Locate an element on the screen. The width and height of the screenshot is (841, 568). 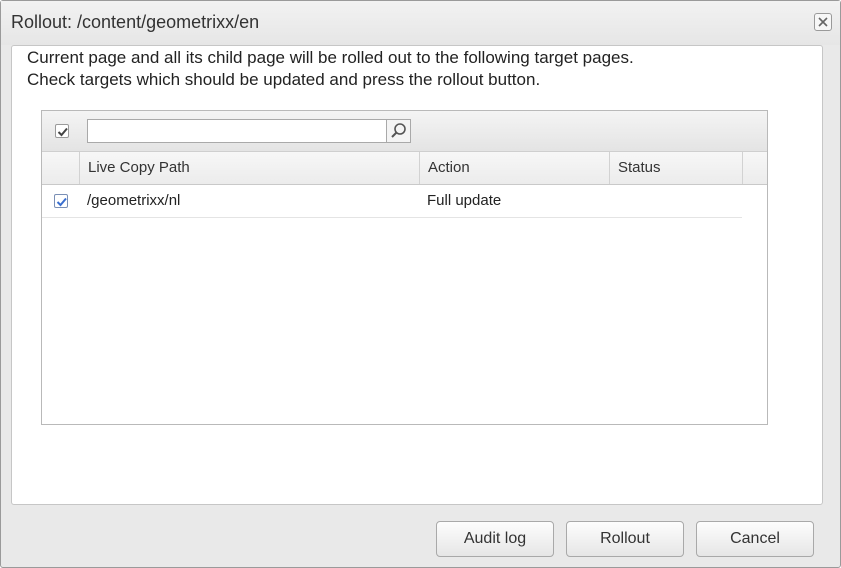
table-row: /geometrixx/nl Full update is located at coordinates (392, 201).